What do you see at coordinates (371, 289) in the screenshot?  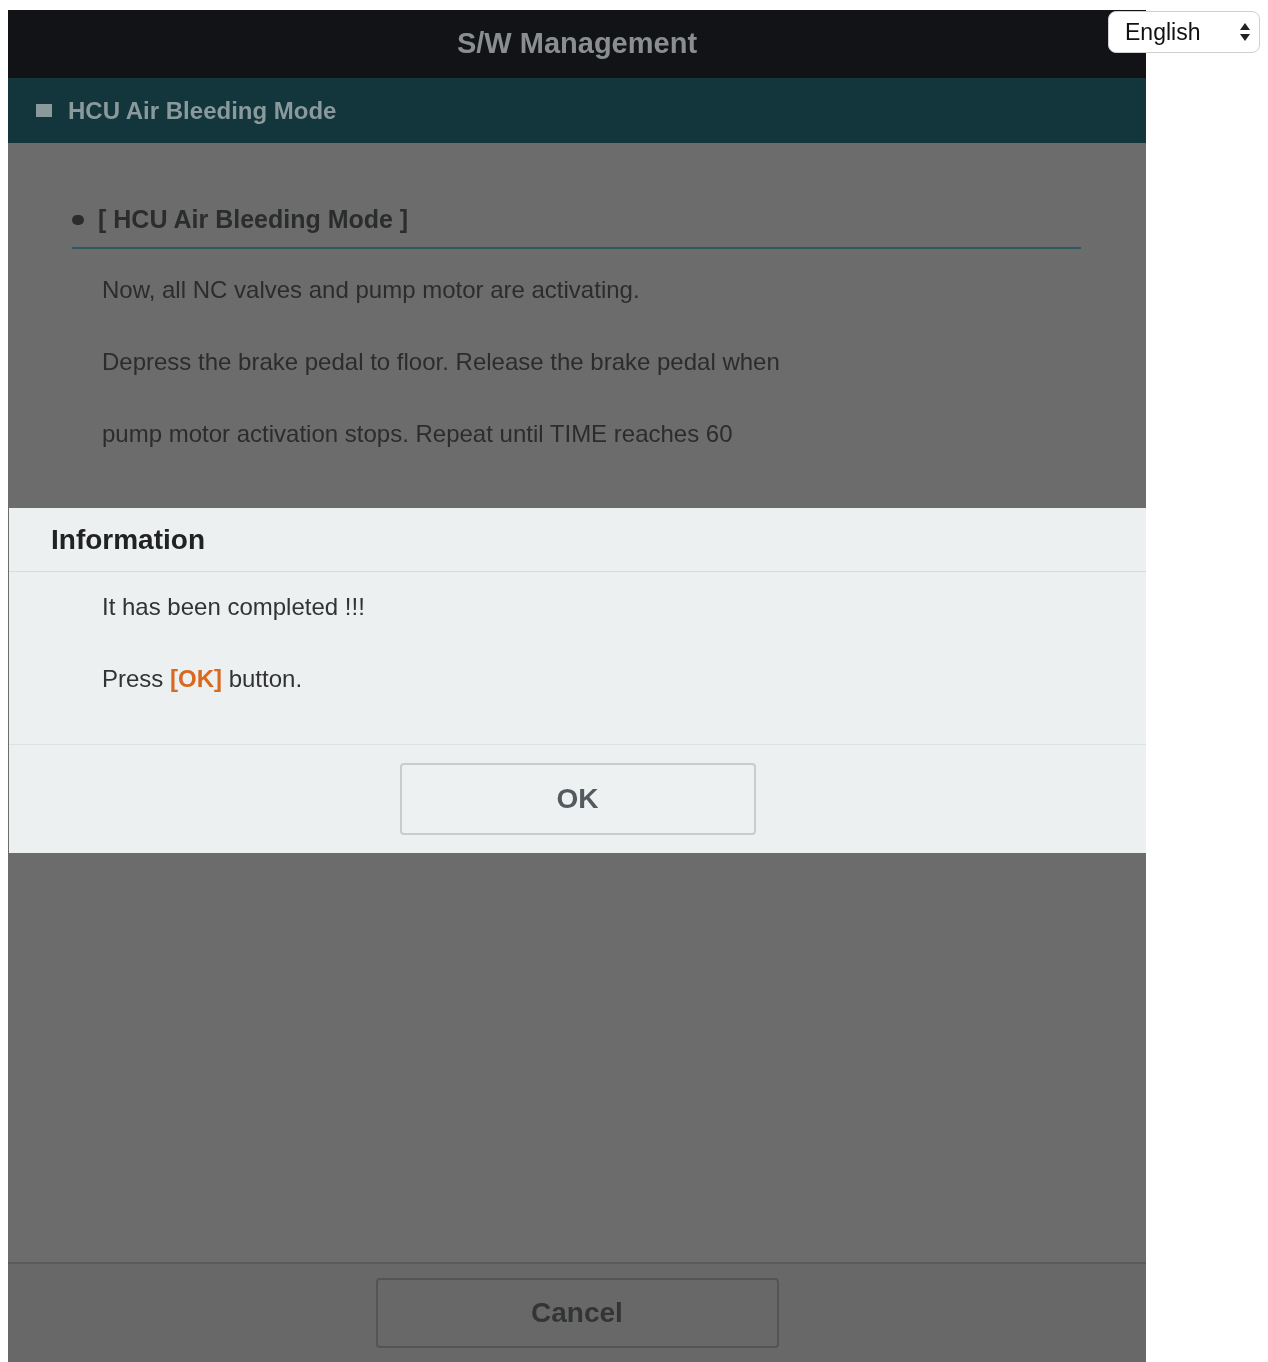 I see `instruction-text: Now, all NC valves and pump motor are activating.` at bounding box center [371, 289].